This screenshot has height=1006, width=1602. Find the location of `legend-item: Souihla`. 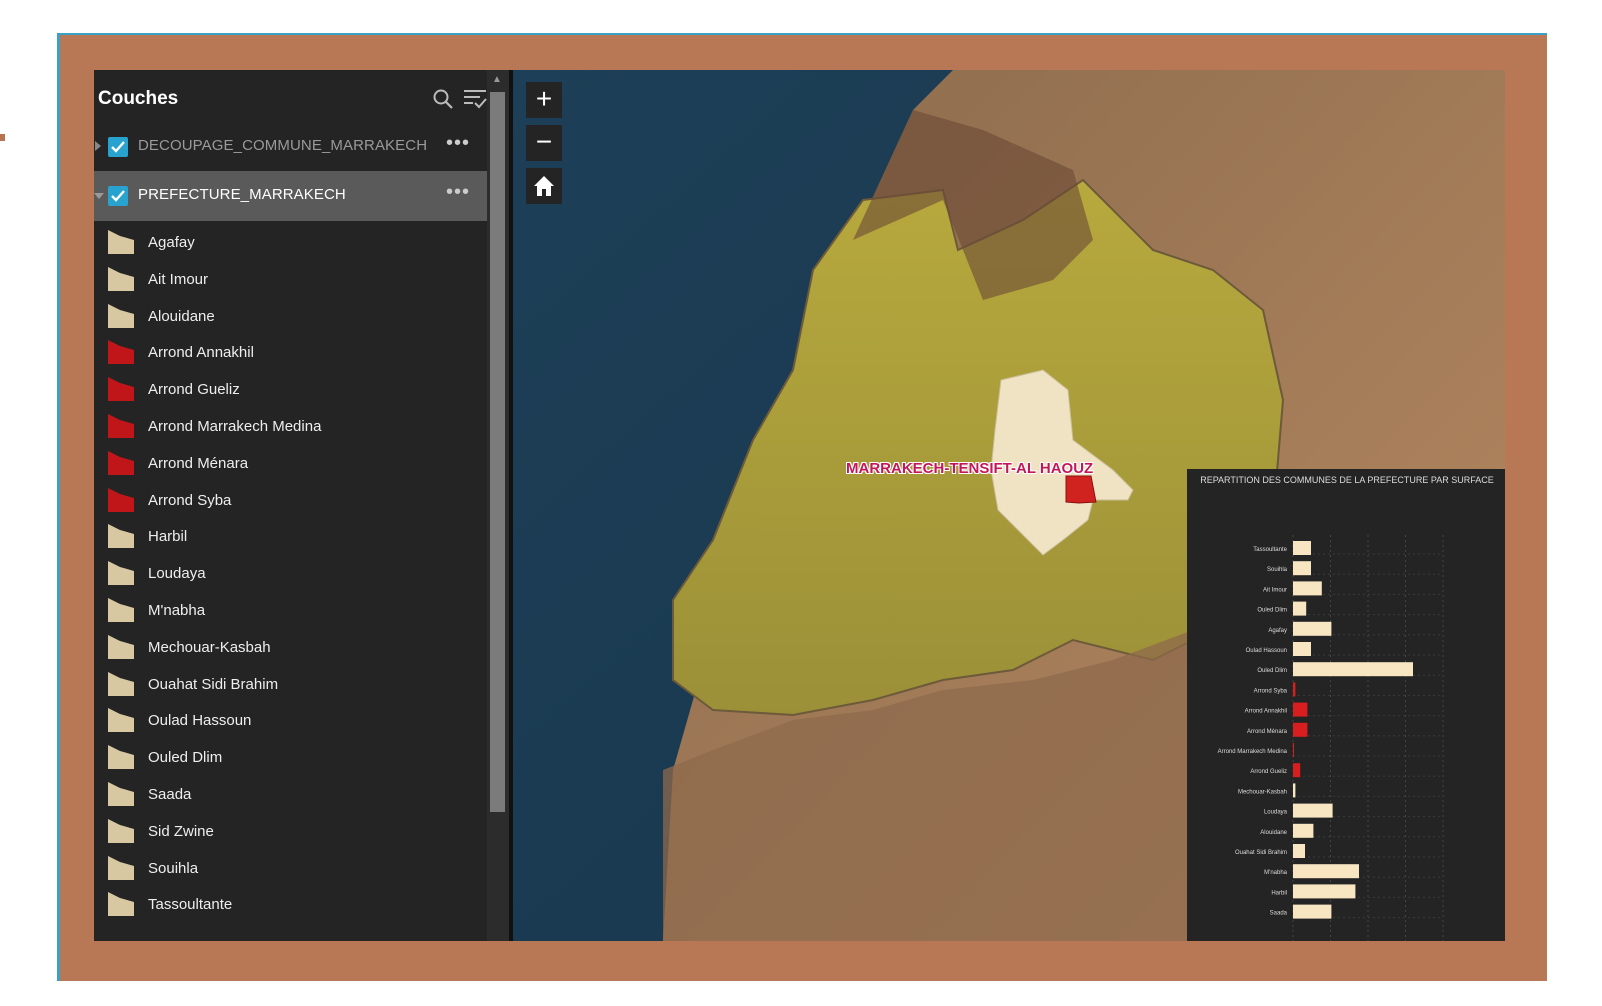

legend-item: Souihla is located at coordinates (293, 869).